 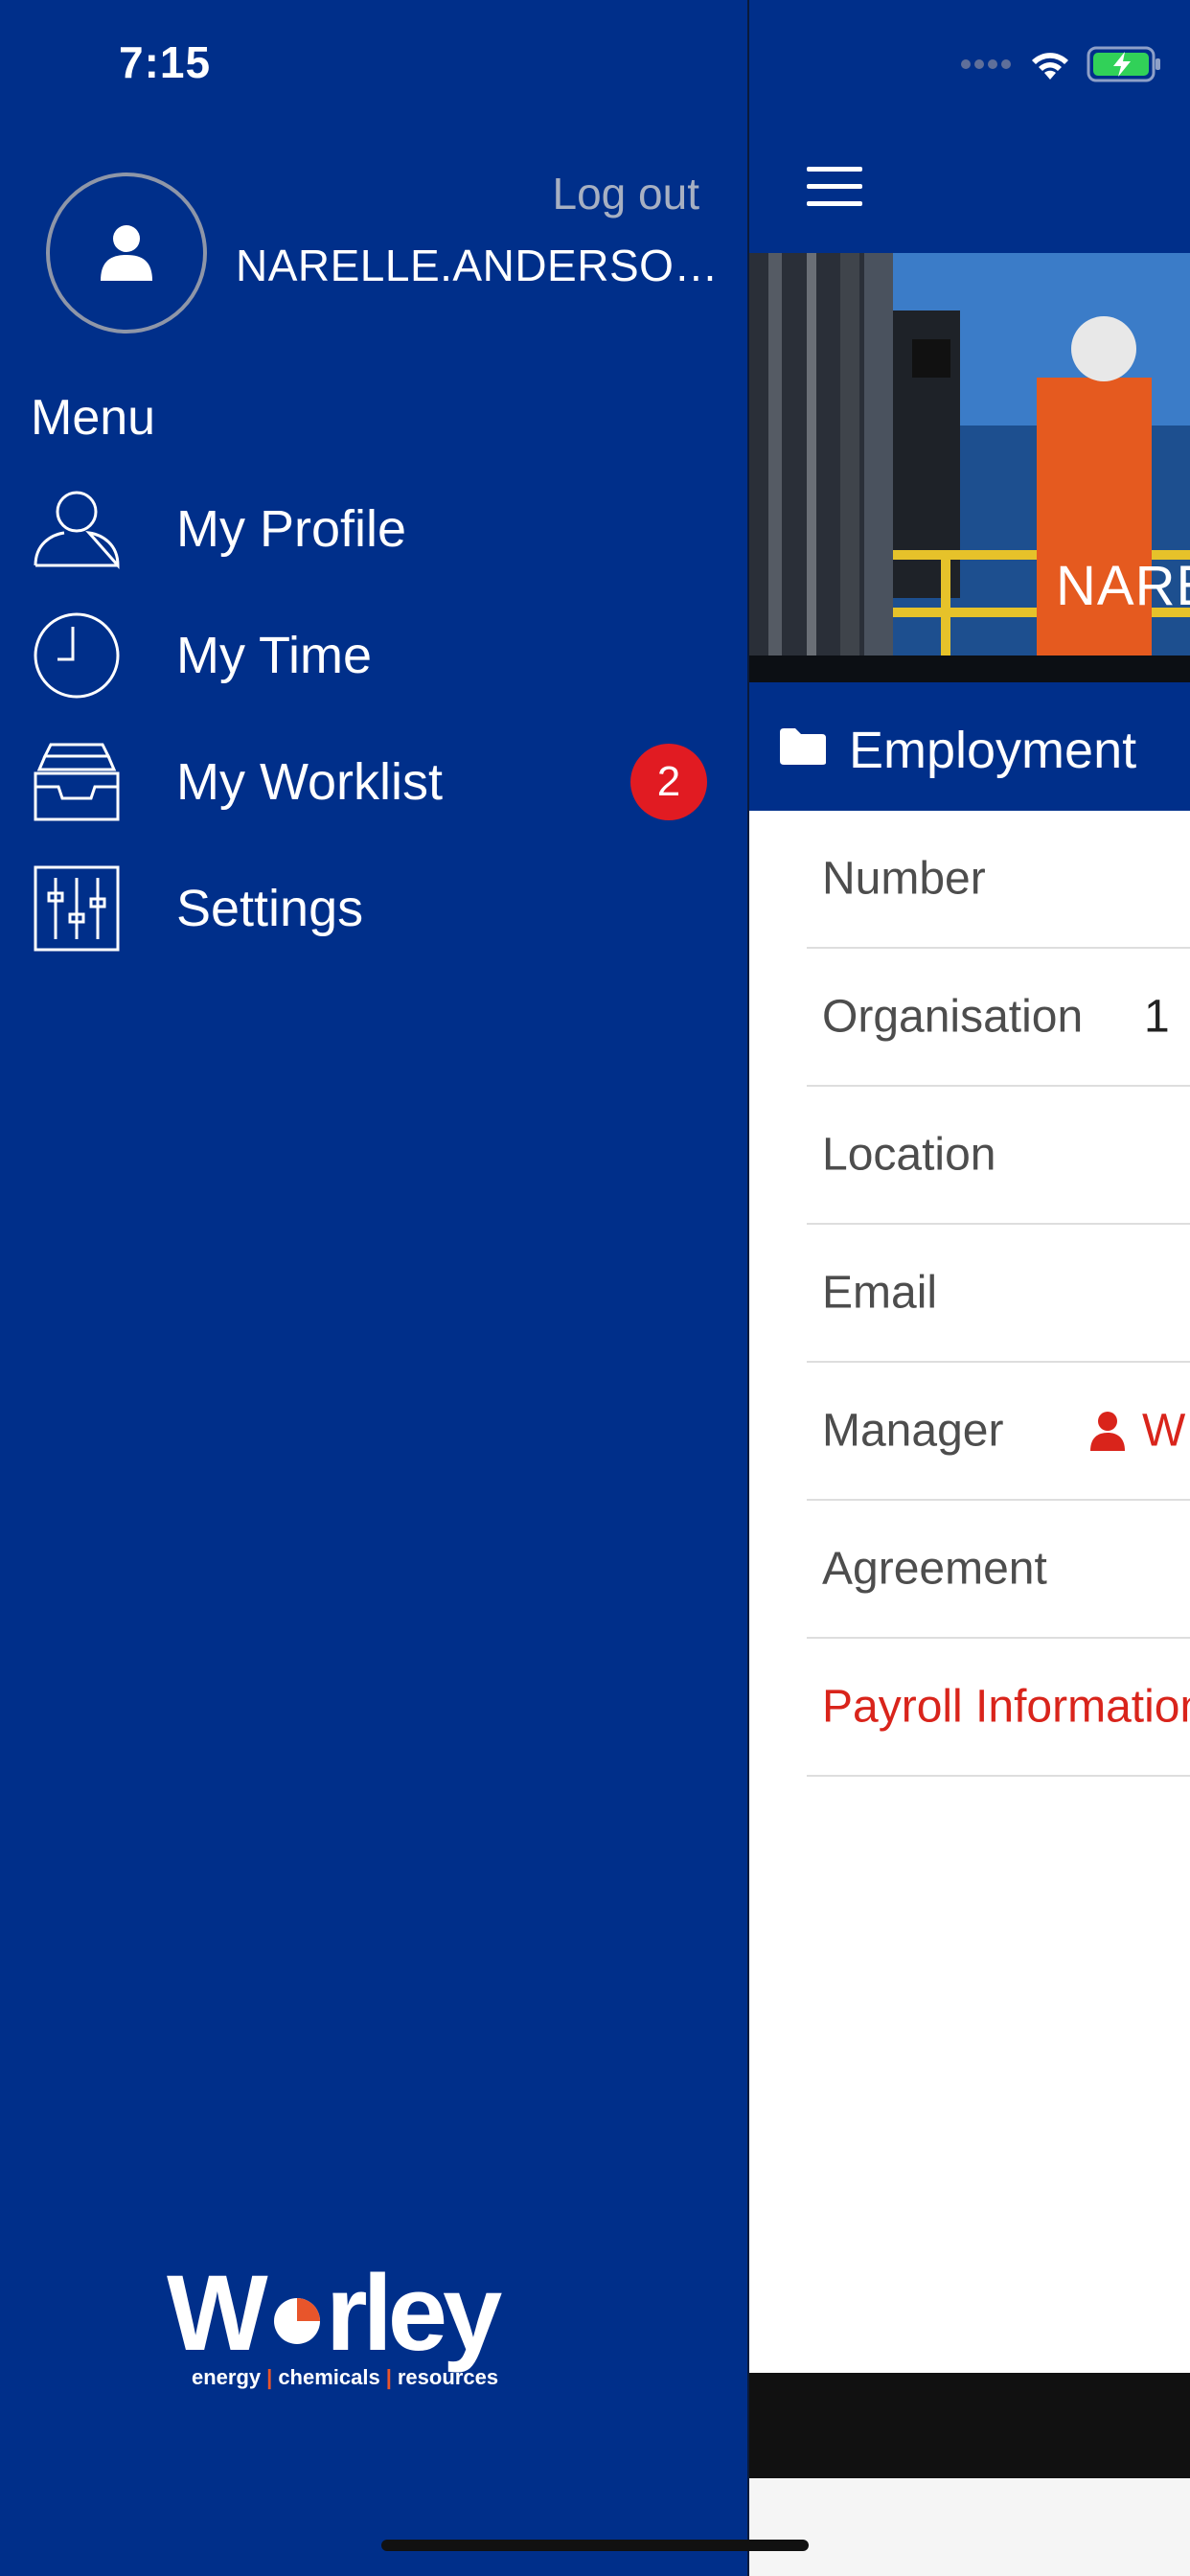 What do you see at coordinates (993, 750) in the screenshot?
I see `section-title: Employment` at bounding box center [993, 750].